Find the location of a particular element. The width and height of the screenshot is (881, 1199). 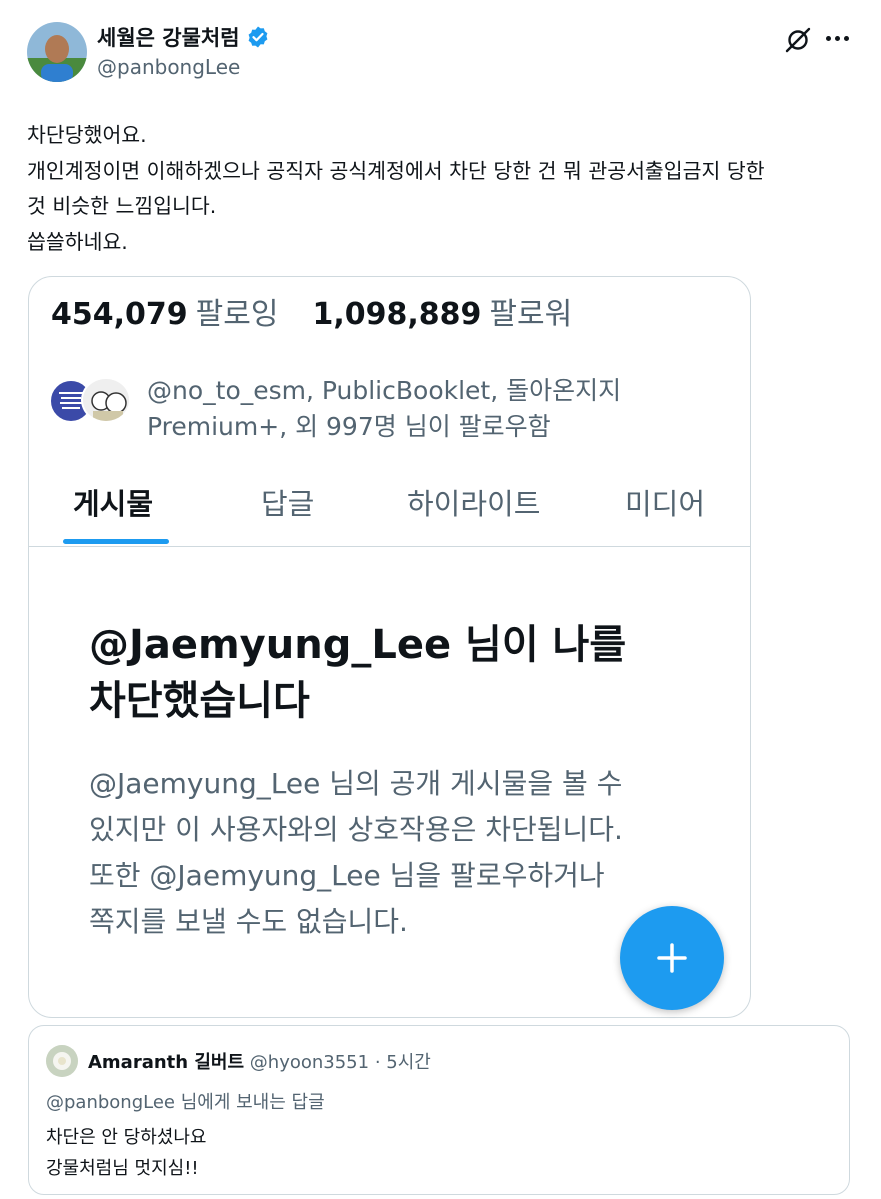

blocked-title-line: 차단했습니다 is located at coordinates (199, 701).